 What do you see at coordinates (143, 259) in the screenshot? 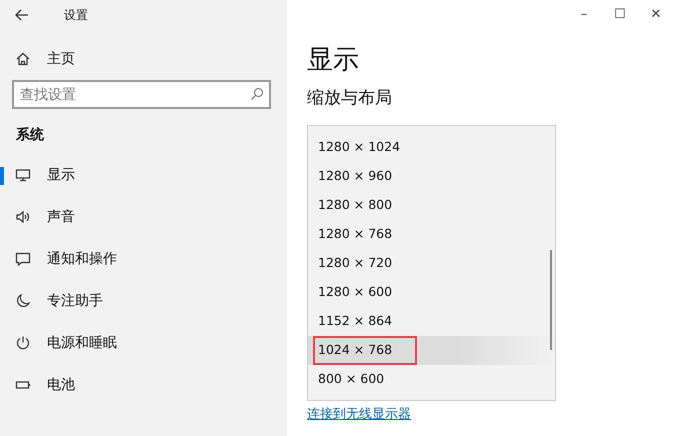
I see `sidebar-item: 通知和操作` at bounding box center [143, 259].